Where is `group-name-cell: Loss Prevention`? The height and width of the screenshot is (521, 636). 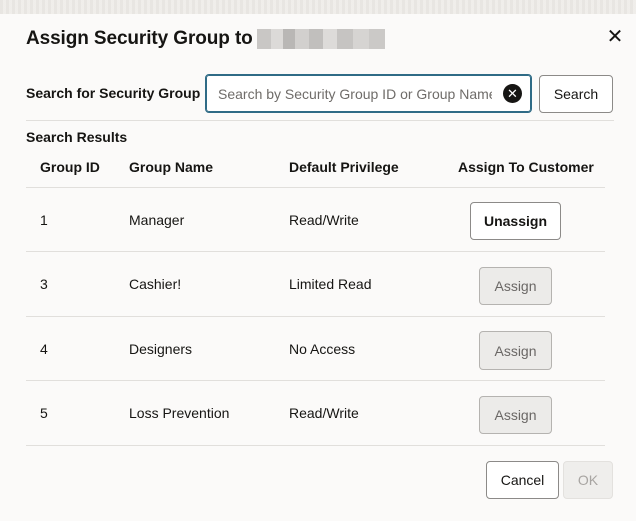
group-name-cell: Loss Prevention is located at coordinates (179, 413).